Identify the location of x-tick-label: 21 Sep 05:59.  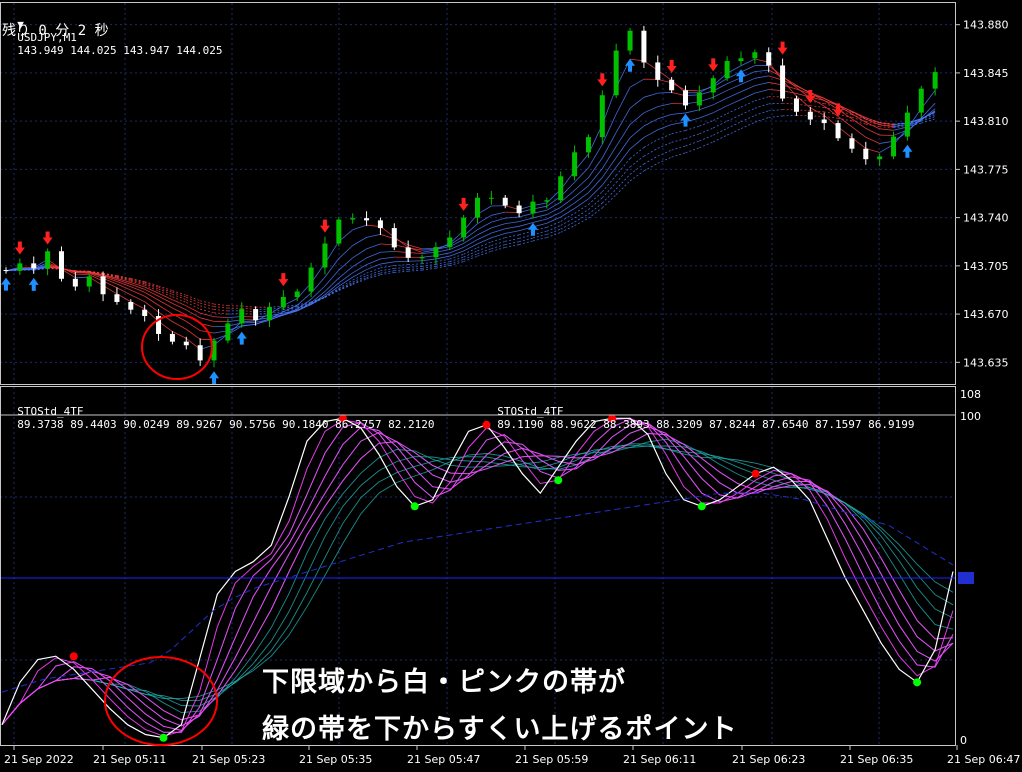
(551, 759).